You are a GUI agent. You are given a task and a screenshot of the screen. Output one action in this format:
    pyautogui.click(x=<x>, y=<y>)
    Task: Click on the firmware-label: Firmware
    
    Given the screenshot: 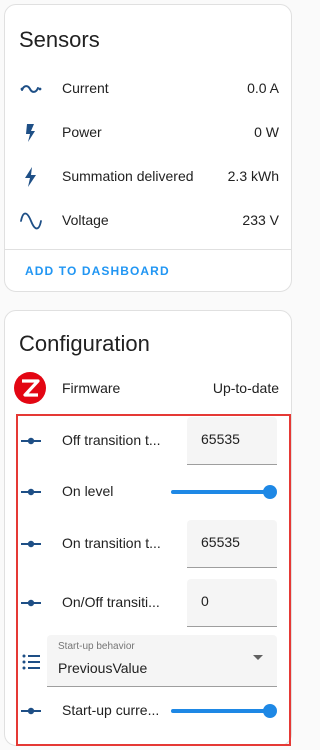 What is the action you would take?
    pyautogui.click(x=91, y=388)
    